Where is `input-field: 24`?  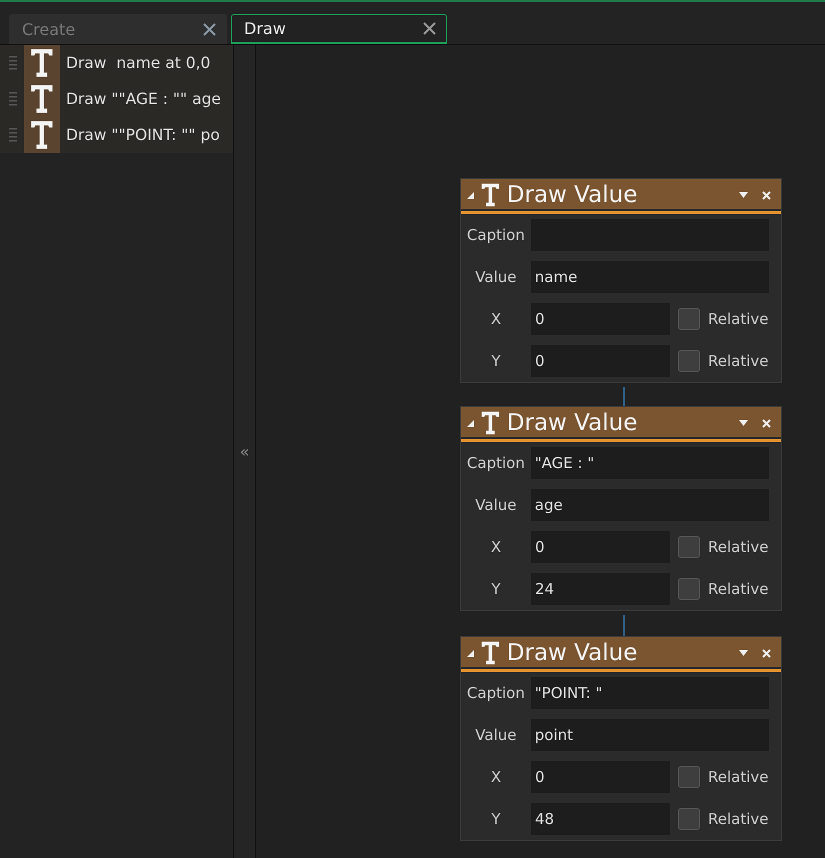
input-field: 24 is located at coordinates (600, 589).